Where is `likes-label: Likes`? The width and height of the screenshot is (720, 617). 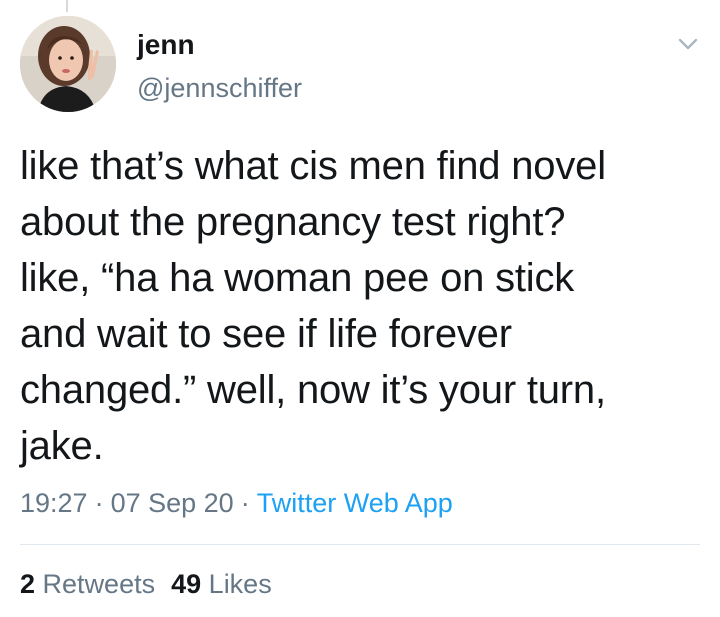
likes-label: Likes is located at coordinates (240, 584).